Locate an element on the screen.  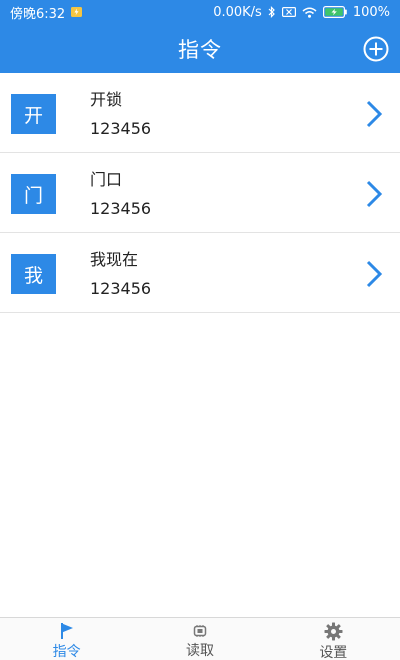
chip-icon is located at coordinates (200, 630).